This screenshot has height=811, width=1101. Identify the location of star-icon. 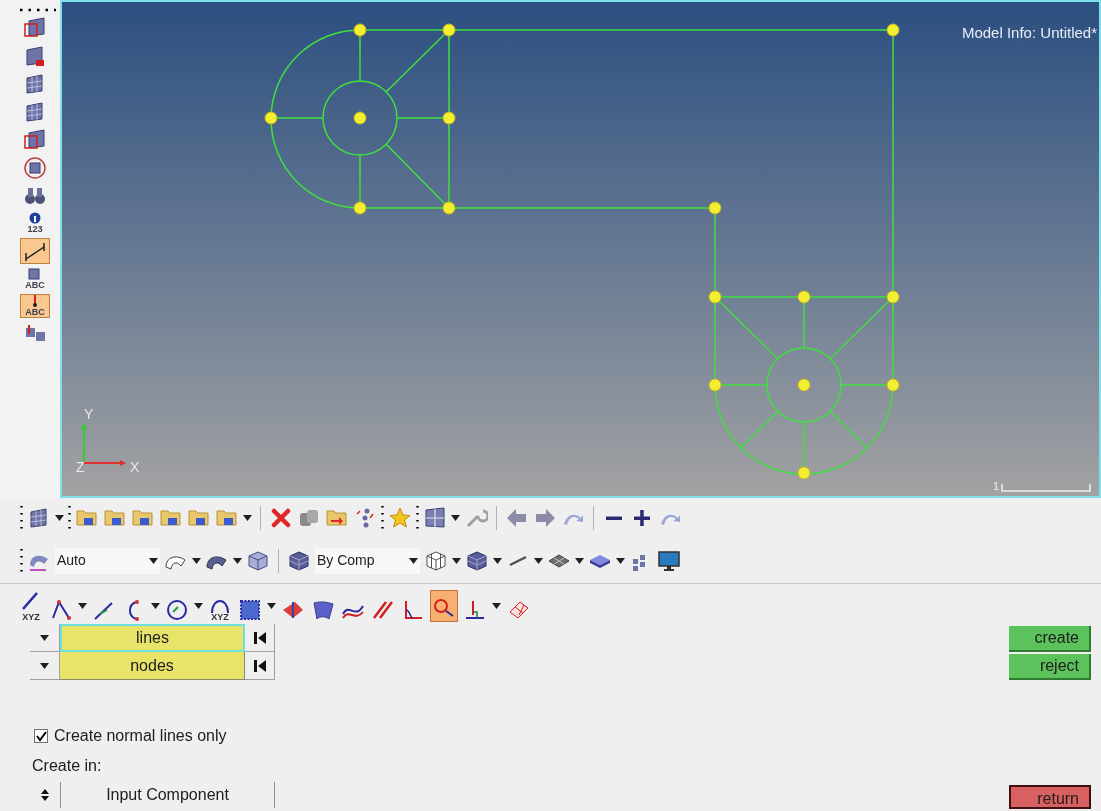
(400, 518).